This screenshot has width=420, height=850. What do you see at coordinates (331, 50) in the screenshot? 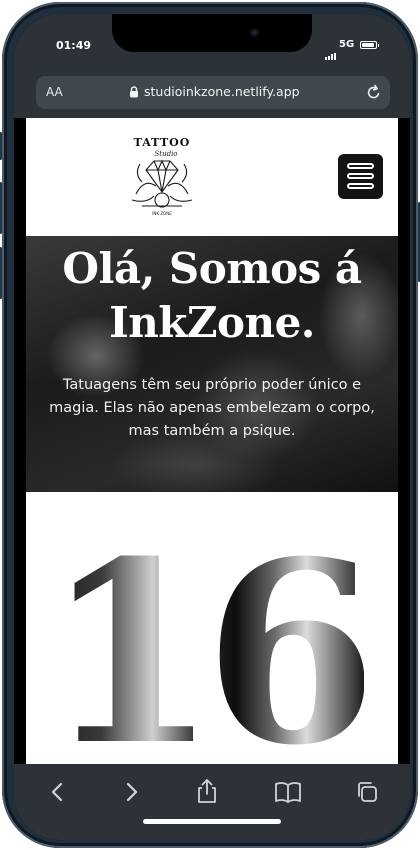
I see `signal-icon` at bounding box center [331, 50].